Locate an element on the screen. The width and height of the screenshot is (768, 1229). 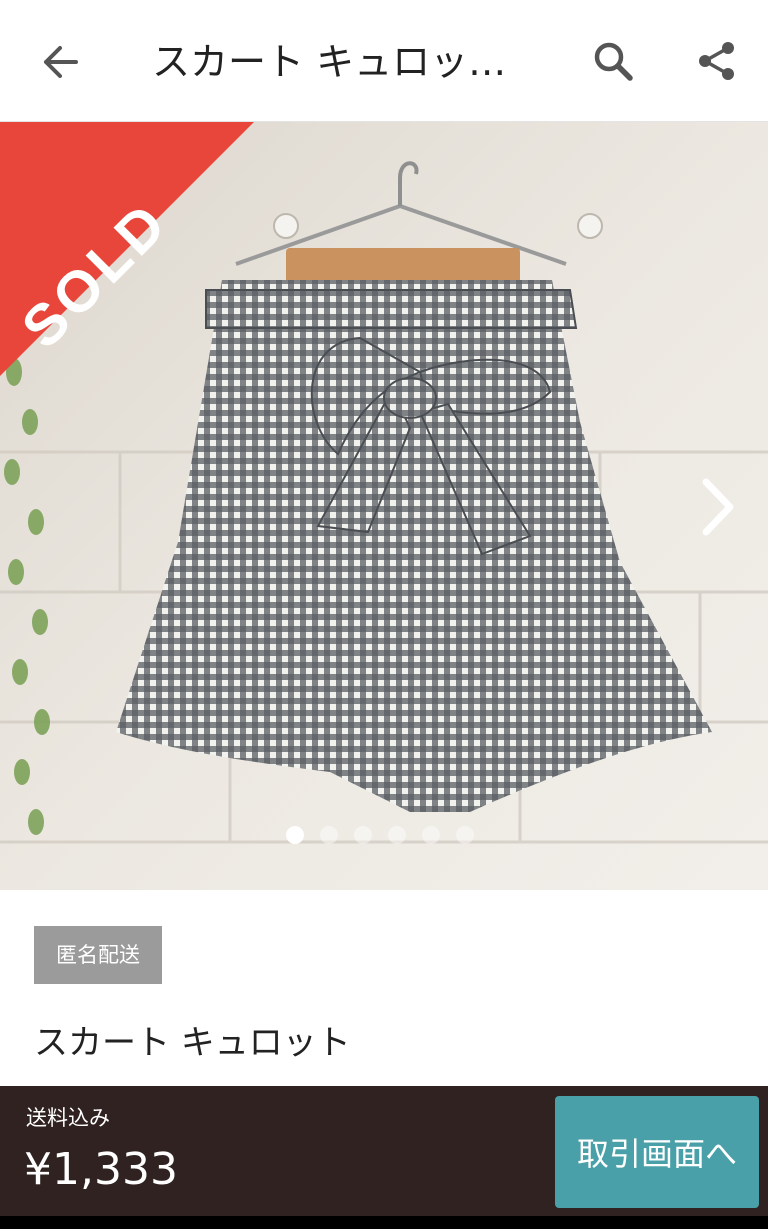
purchase-bar: 送料込み ¥1,333 取引画面へ is located at coordinates (384, 1151).